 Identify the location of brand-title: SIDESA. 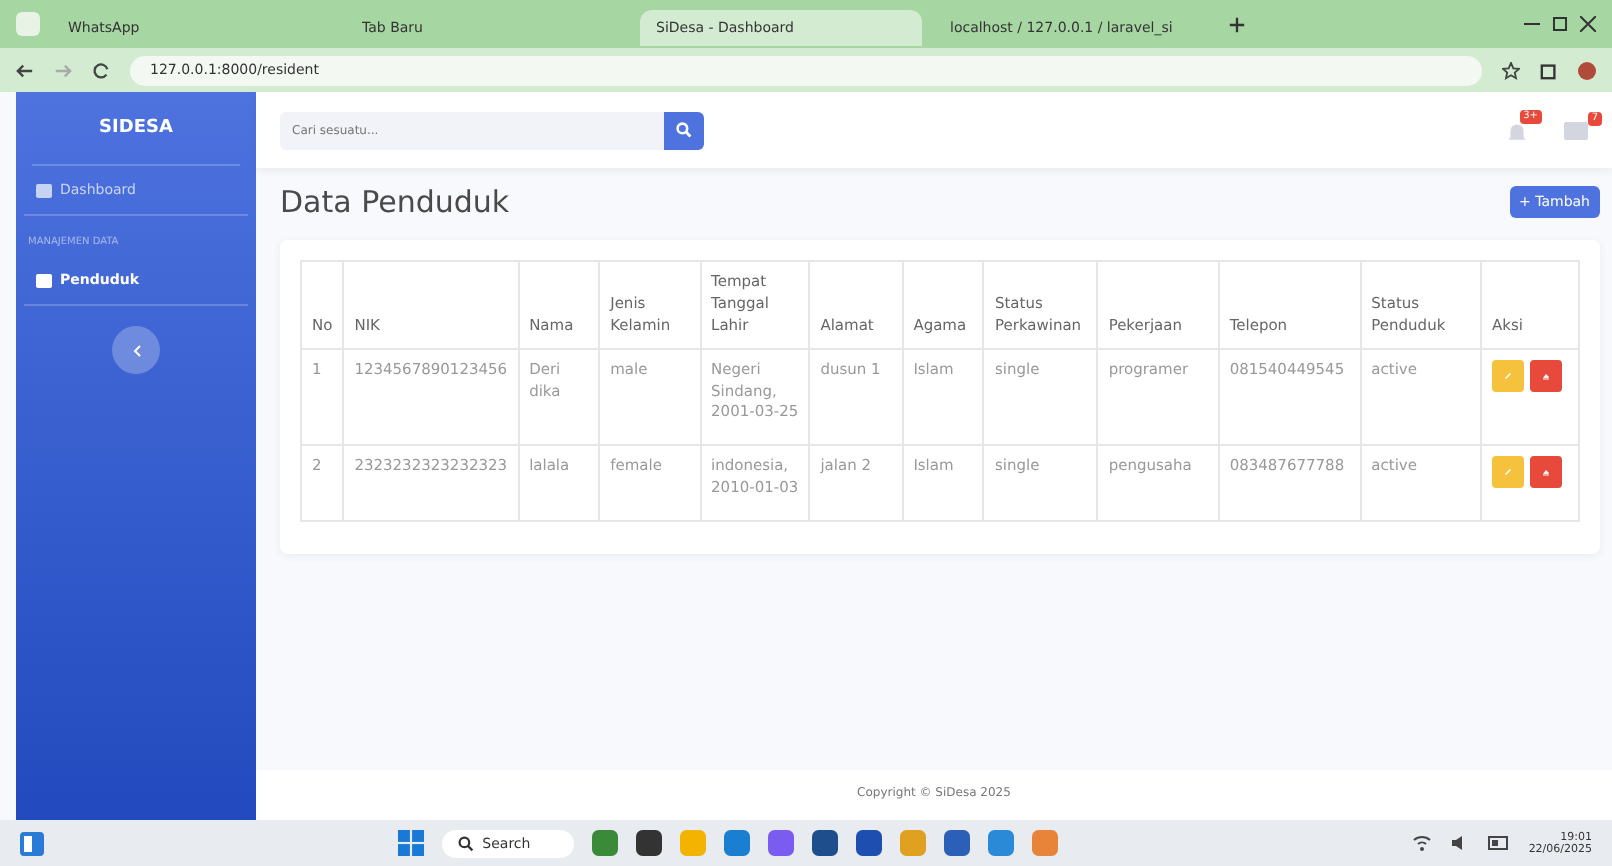
(136, 129).